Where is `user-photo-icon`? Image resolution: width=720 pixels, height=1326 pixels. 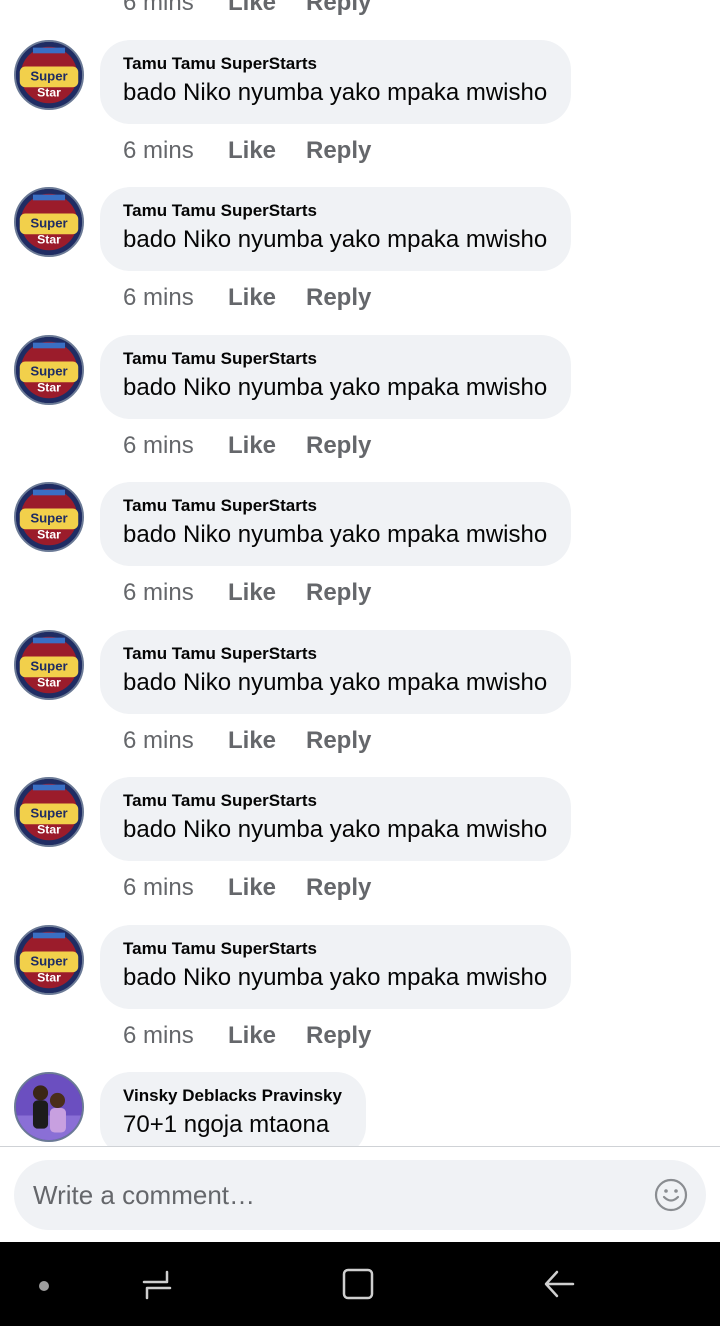 user-photo-icon is located at coordinates (49, 1107).